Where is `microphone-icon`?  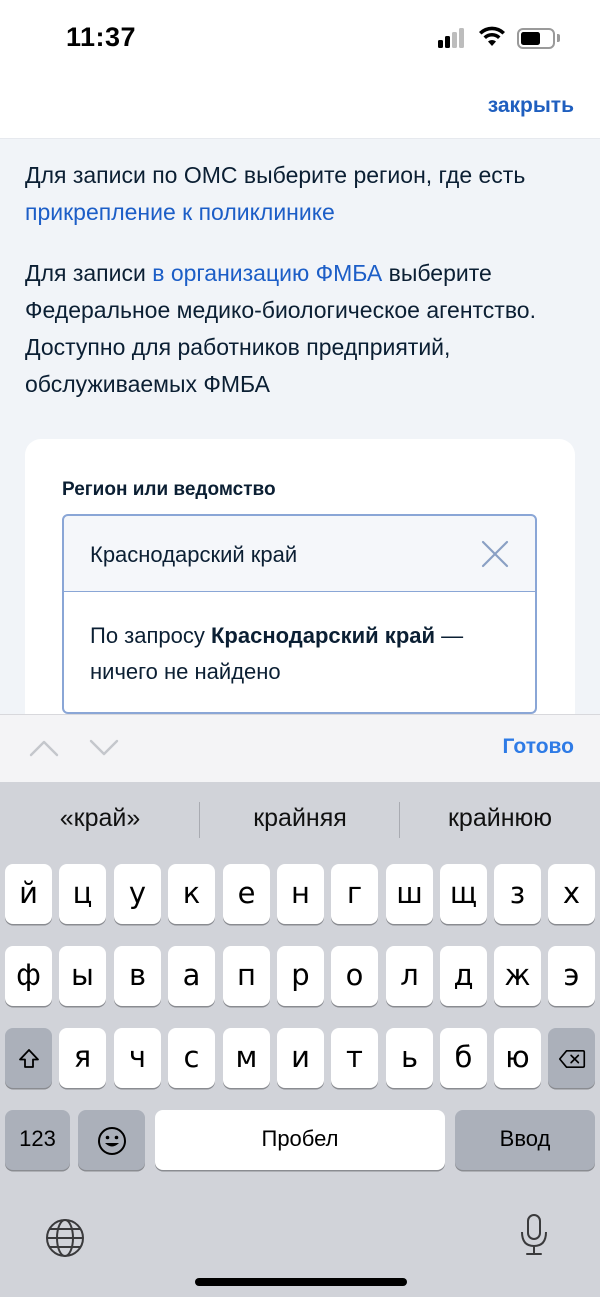 microphone-icon is located at coordinates (534, 1235).